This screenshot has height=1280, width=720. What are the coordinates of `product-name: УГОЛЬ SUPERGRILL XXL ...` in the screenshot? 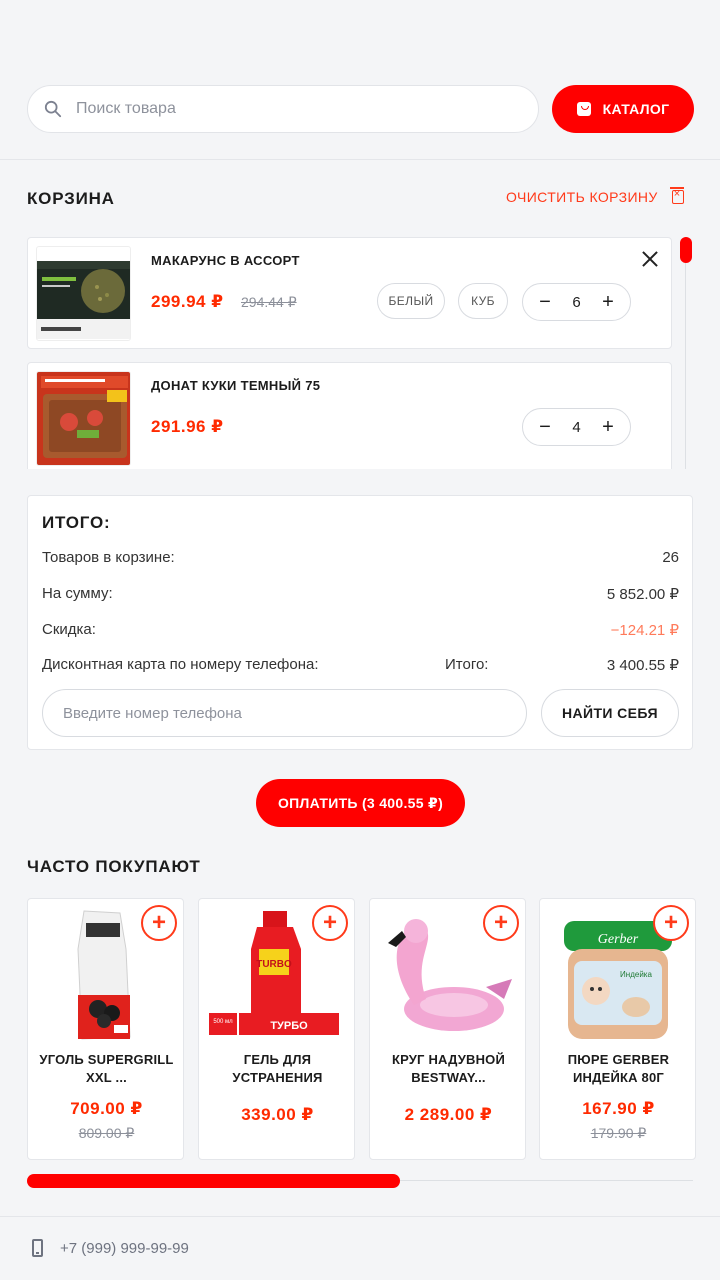 It's located at (106, 1068).